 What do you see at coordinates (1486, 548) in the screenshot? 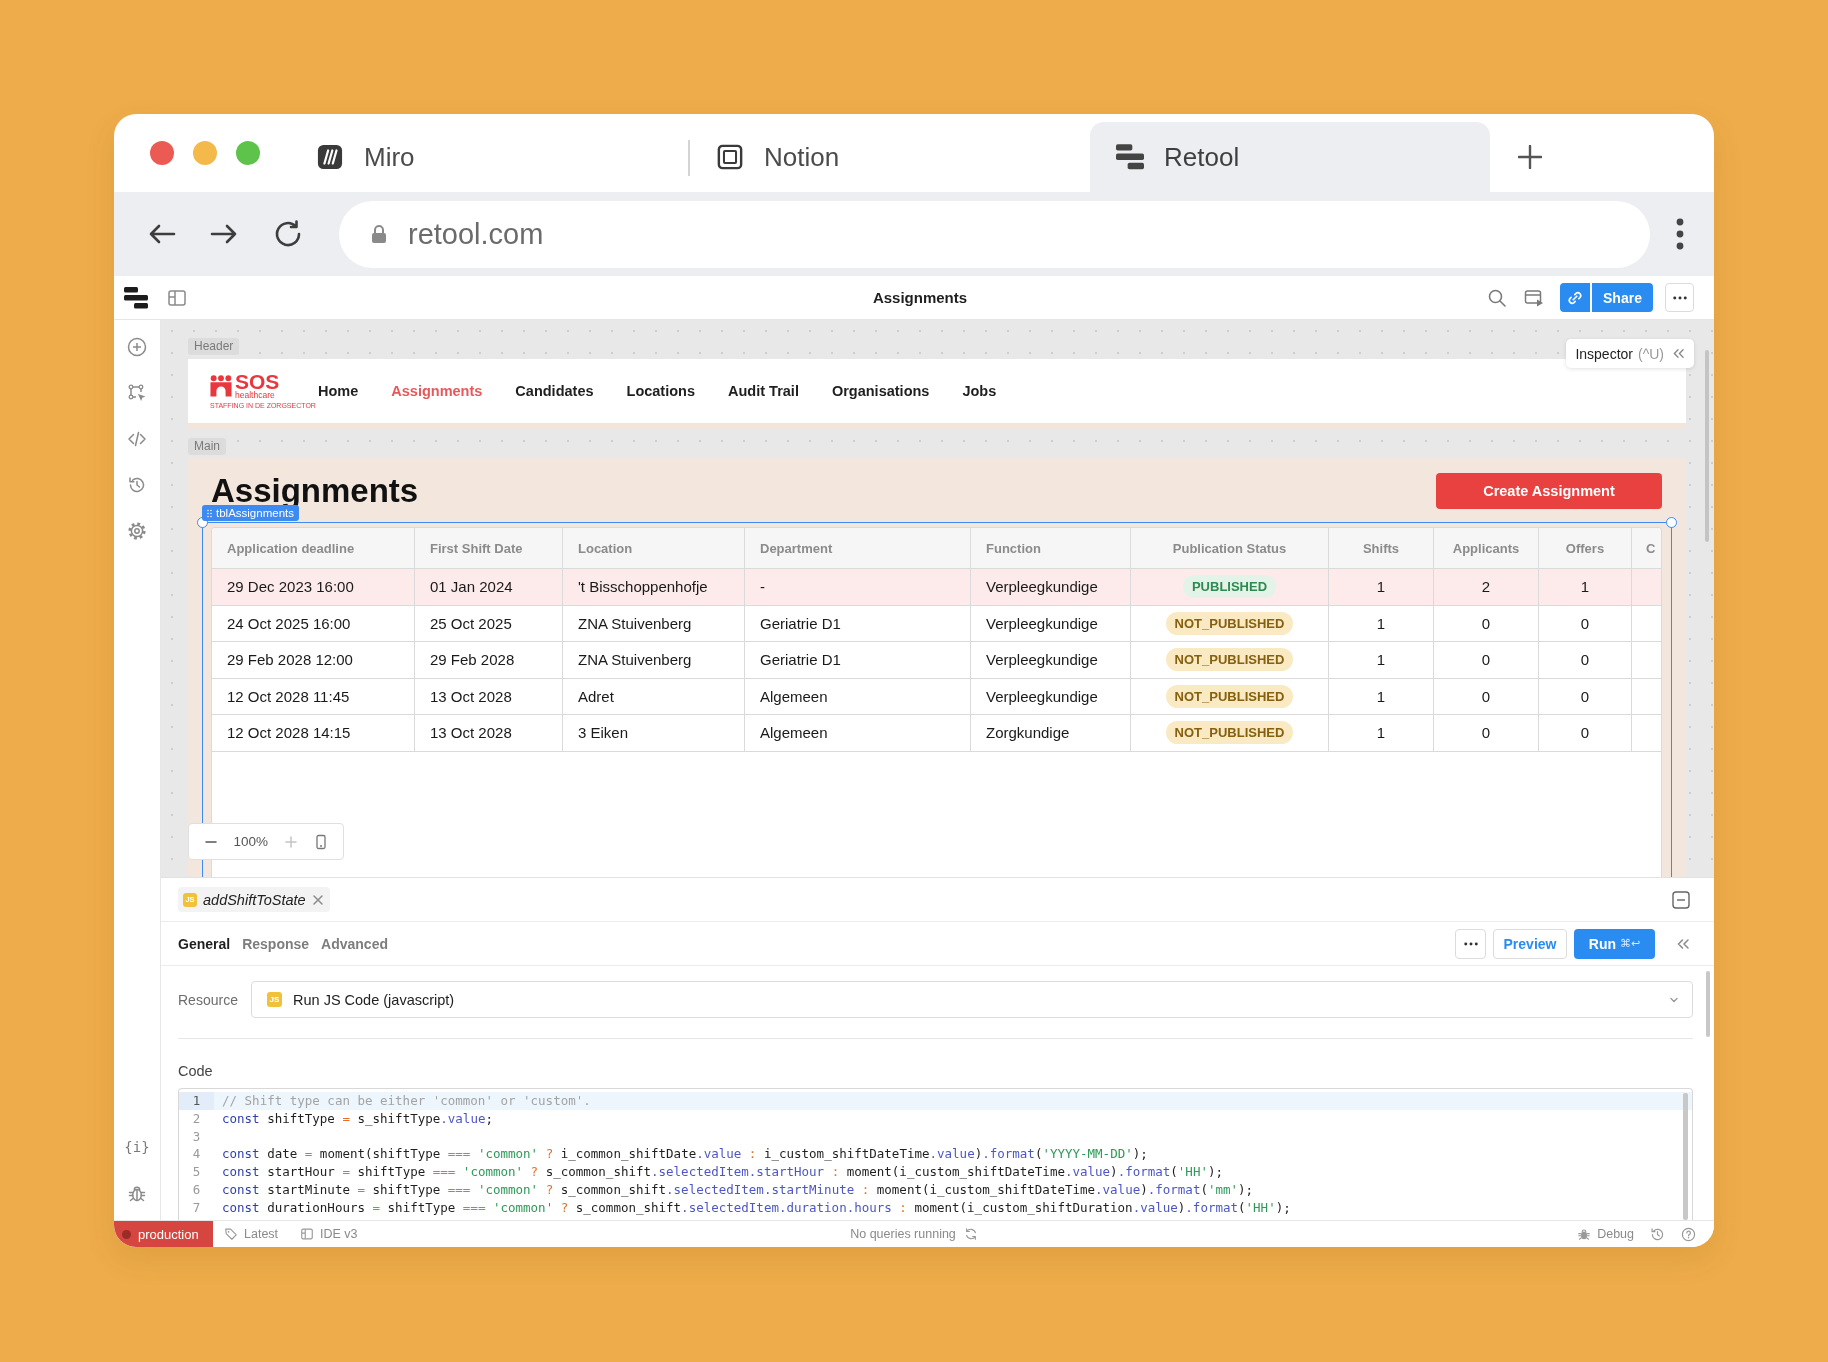
I see `column-header: Applicants` at bounding box center [1486, 548].